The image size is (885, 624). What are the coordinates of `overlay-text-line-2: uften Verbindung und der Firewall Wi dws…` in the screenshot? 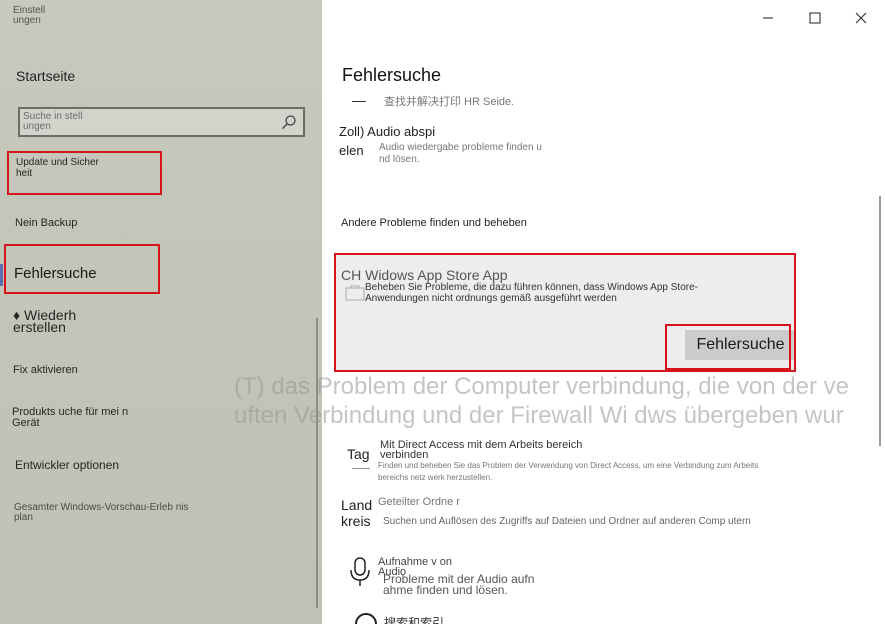 It's located at (539, 415).